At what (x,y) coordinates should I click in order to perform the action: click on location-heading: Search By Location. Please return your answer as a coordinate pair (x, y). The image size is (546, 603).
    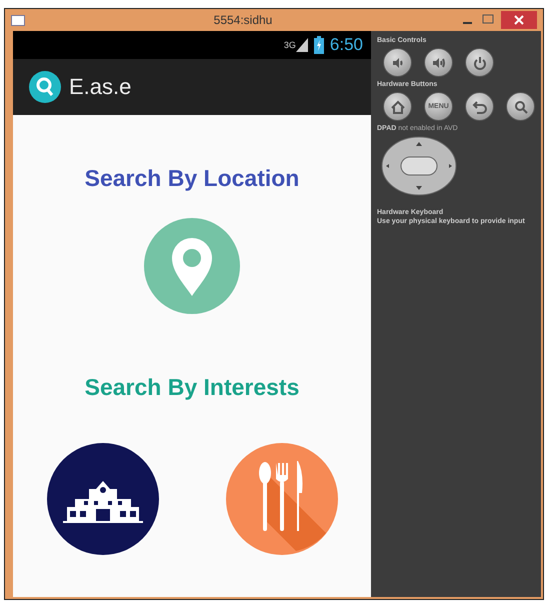
    Looking at the image, I should click on (192, 178).